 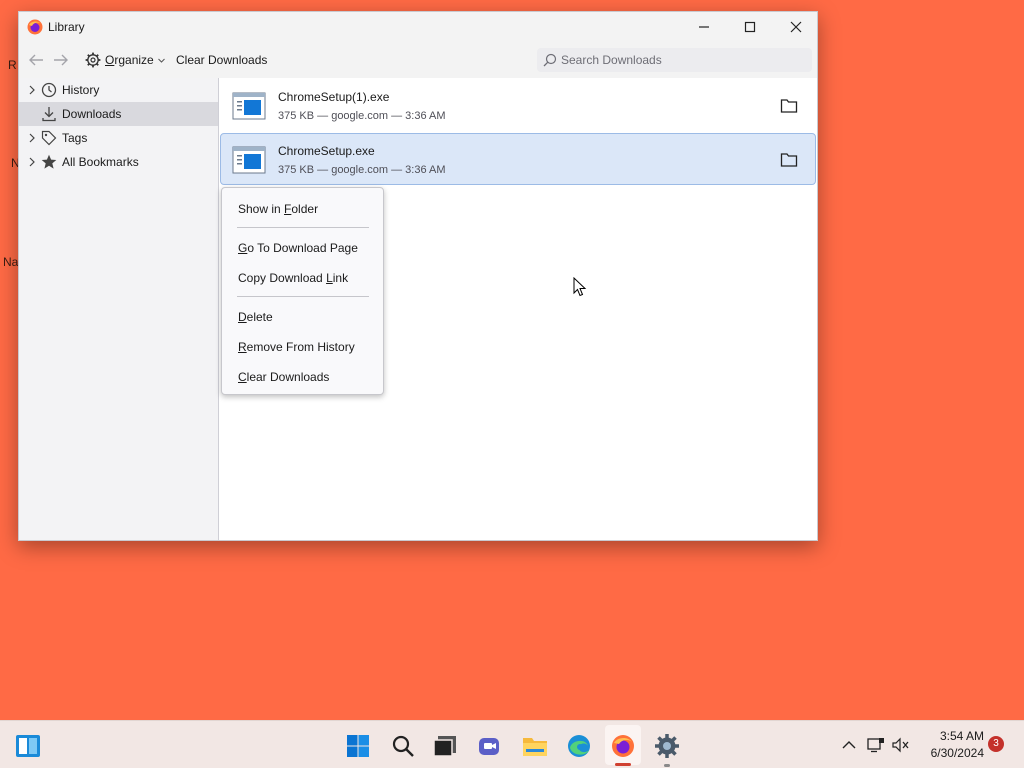 I want to click on back-arrow-icon, so click(x=36, y=60).